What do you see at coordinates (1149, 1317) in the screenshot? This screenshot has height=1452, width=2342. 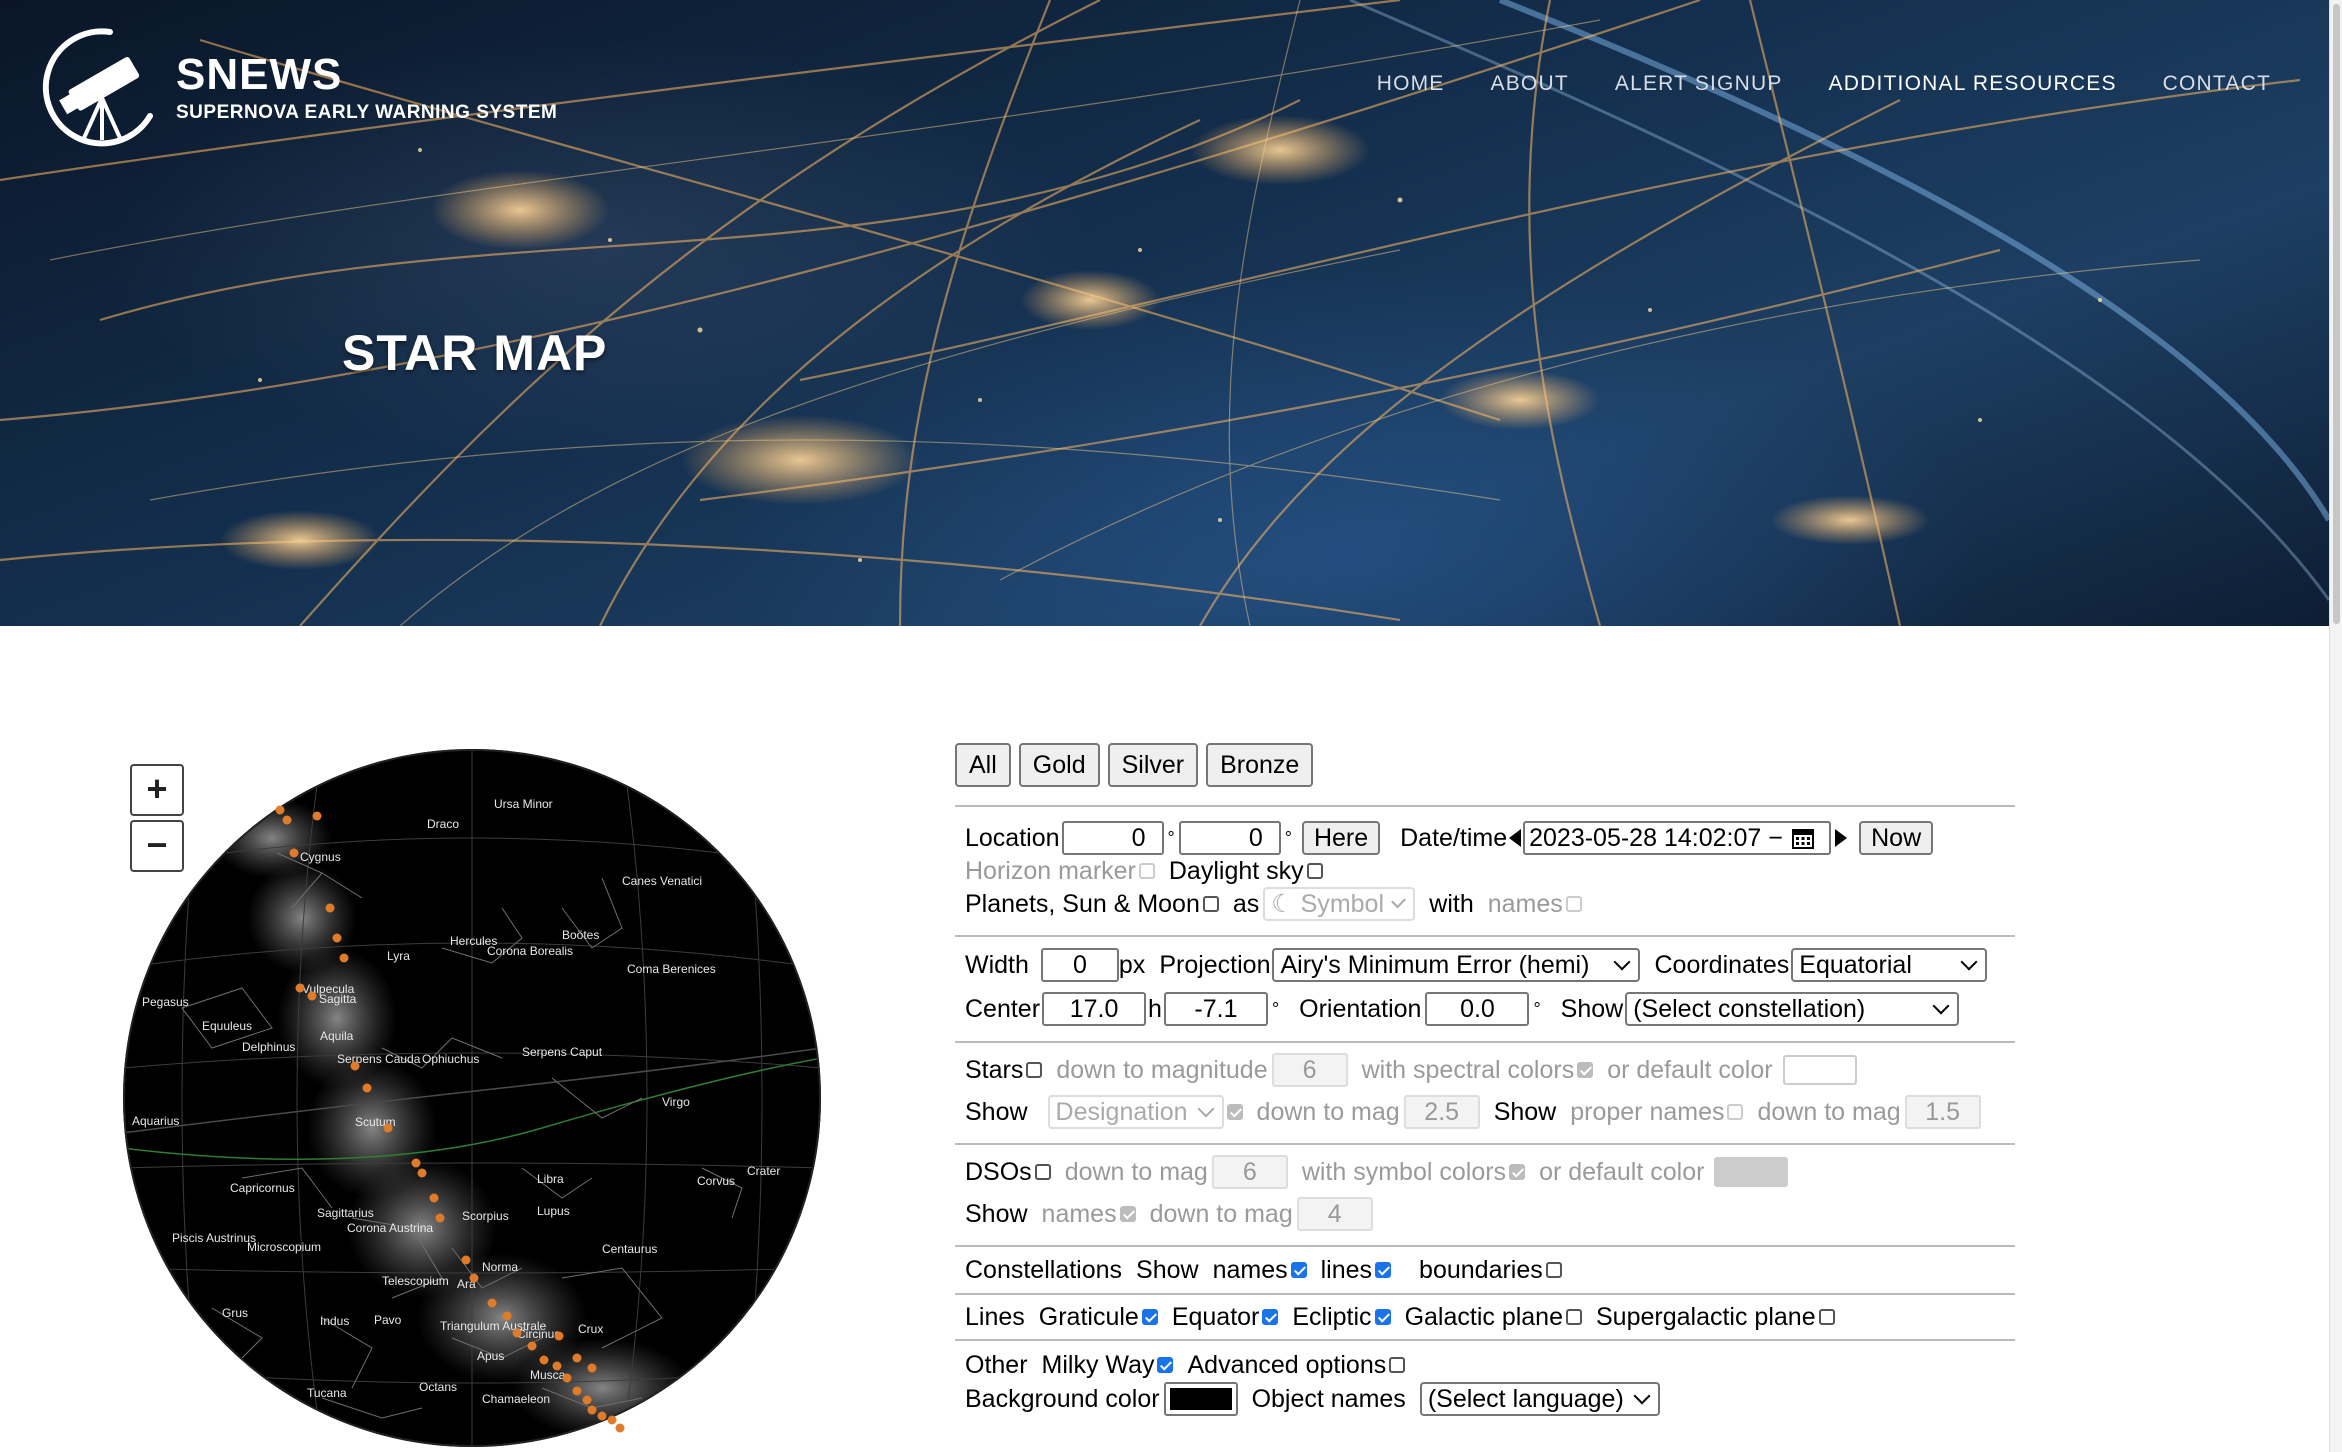 I see `graticule-checkbox` at bounding box center [1149, 1317].